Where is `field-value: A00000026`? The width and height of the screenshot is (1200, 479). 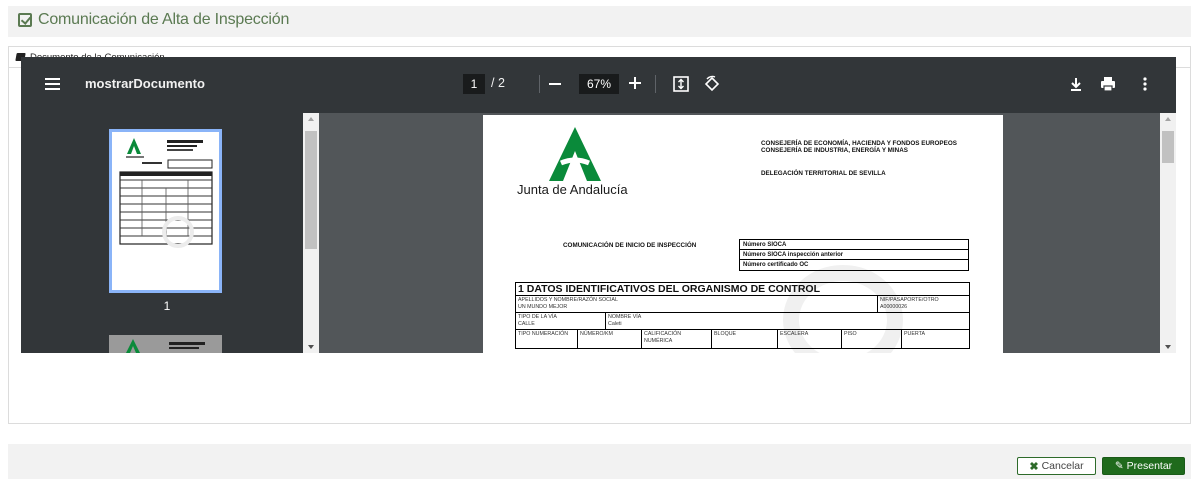 field-value: A00000026 is located at coordinates (894, 307).